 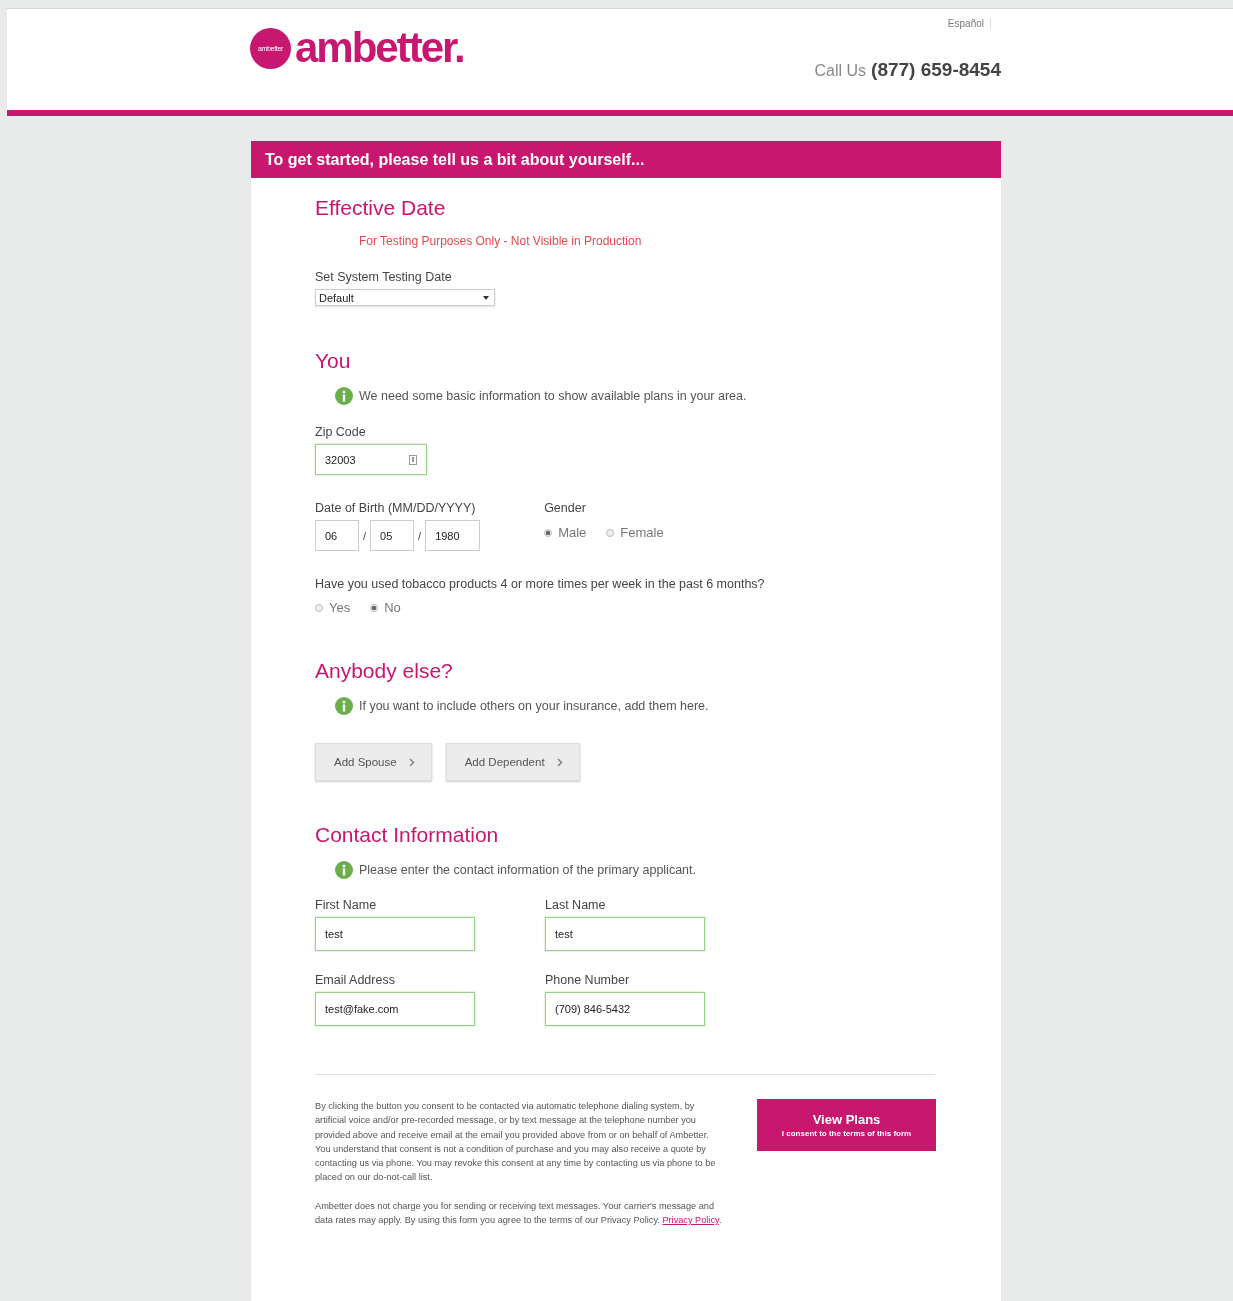 What do you see at coordinates (392, 535) in the screenshot?
I see `date-field: 05` at bounding box center [392, 535].